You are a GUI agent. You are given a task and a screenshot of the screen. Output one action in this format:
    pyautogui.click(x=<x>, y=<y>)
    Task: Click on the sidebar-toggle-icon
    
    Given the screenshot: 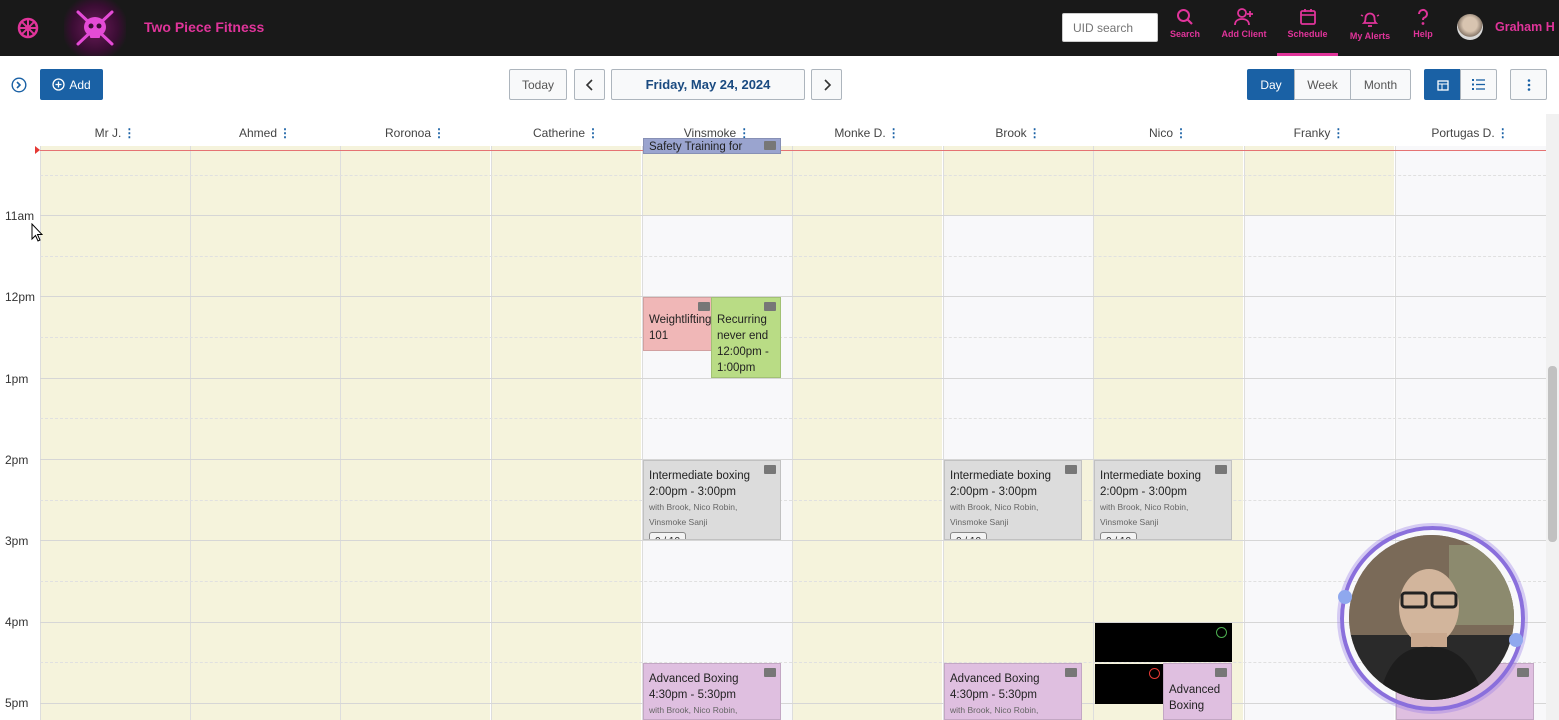 What is the action you would take?
    pyautogui.click(x=19, y=87)
    